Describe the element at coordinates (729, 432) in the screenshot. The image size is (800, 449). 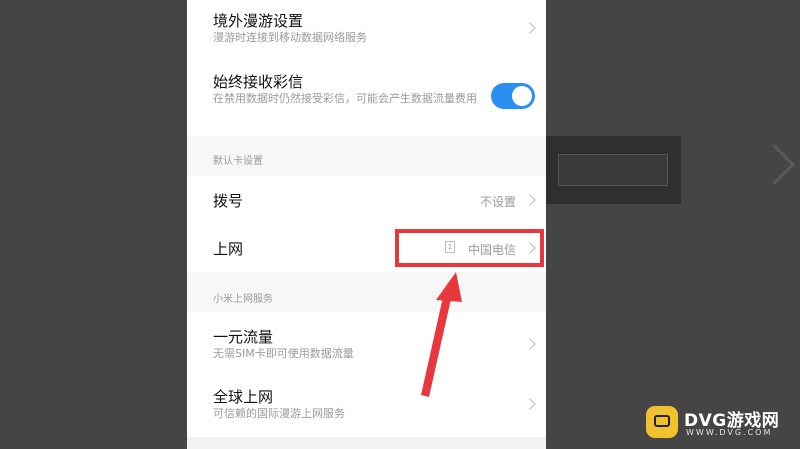
I see `watermark-url: WWW.DVG.COM` at that location.